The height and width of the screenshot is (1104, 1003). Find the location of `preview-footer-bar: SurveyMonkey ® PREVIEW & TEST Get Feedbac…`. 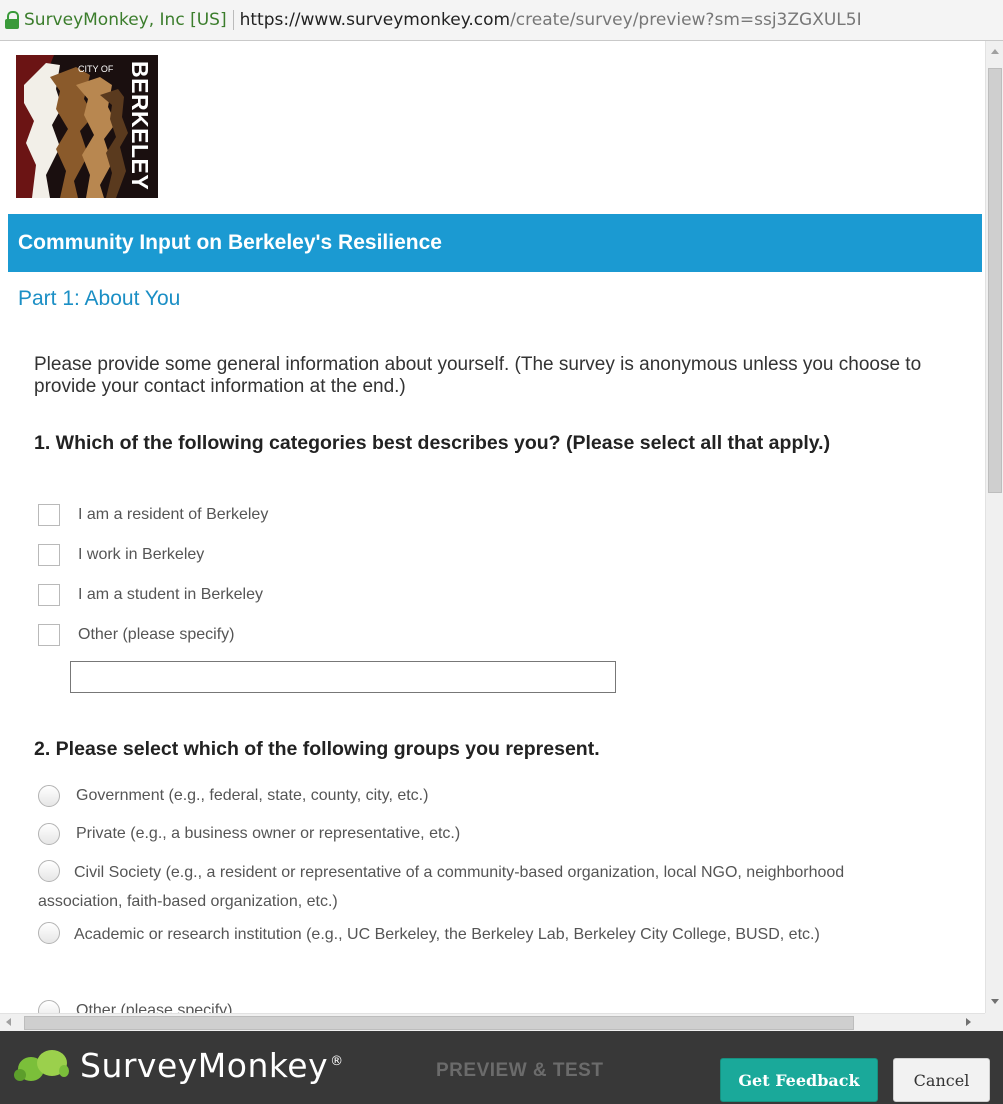

preview-footer-bar: SurveyMonkey ® PREVIEW & TEST Get Feedbac… is located at coordinates (501, 1067).